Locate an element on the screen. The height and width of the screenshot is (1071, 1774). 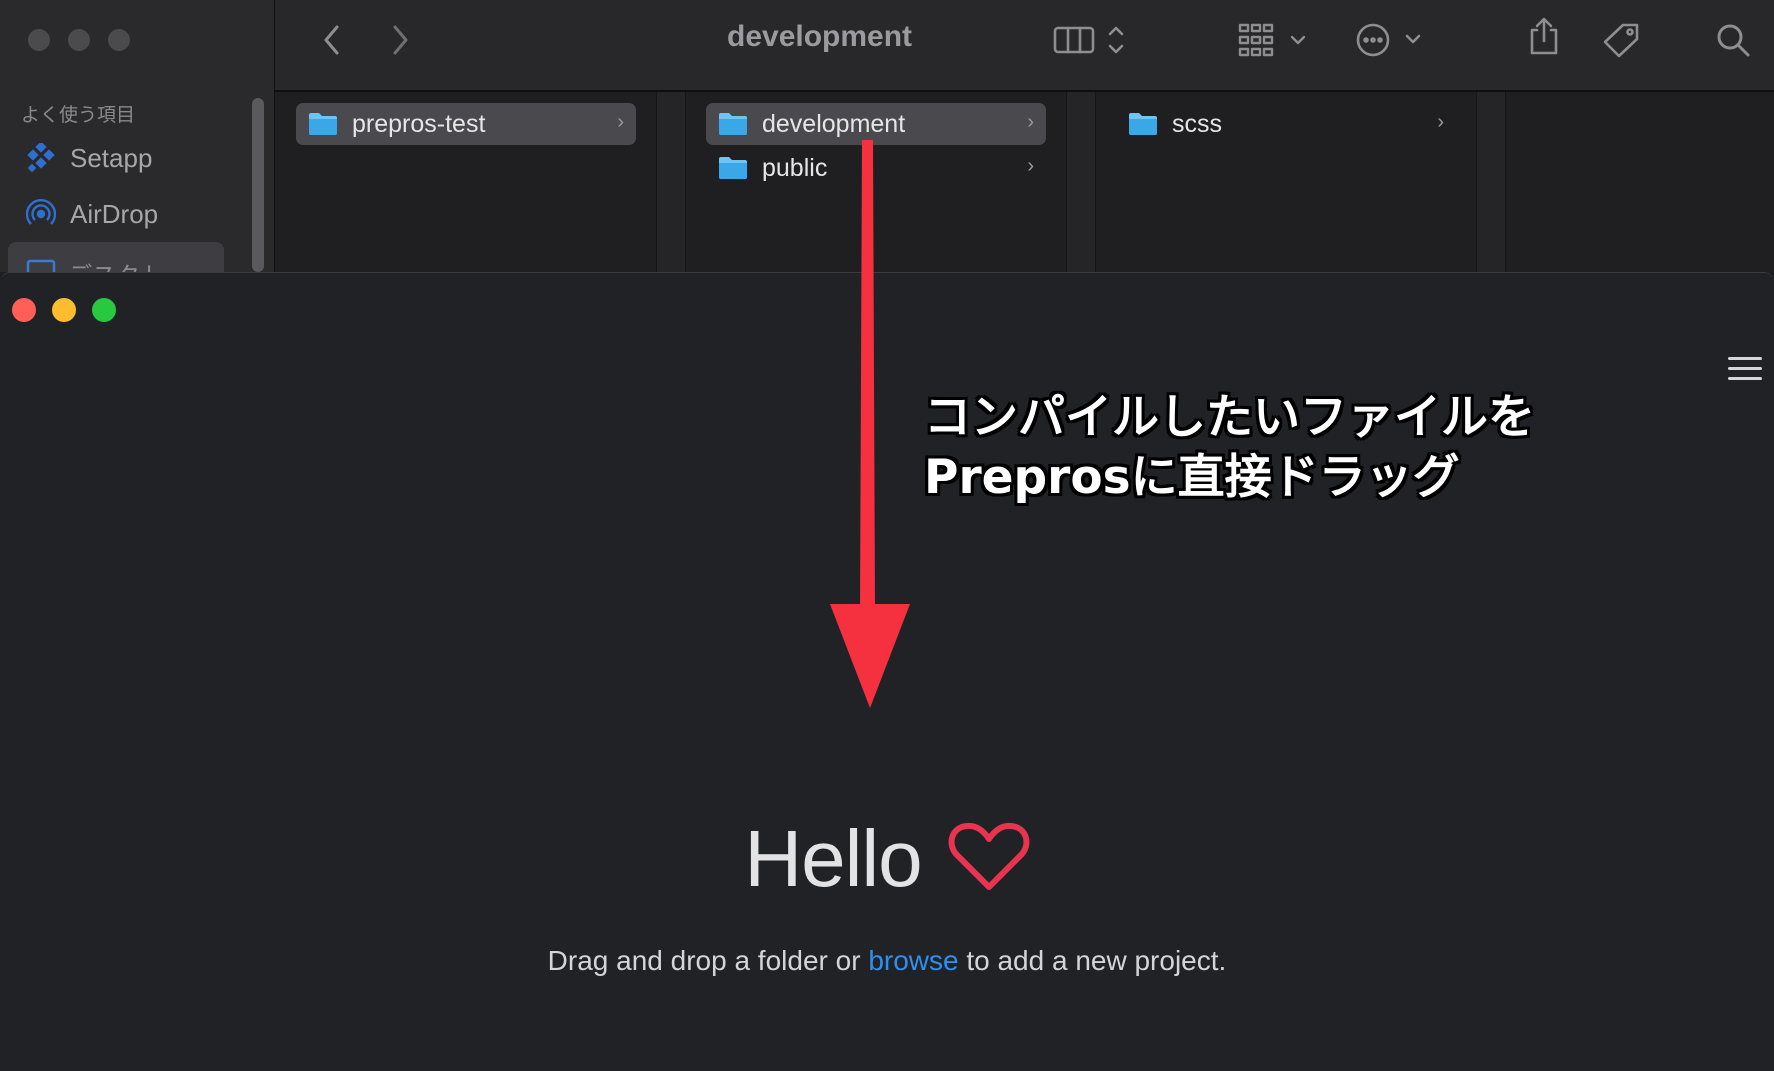
drag-arrow-shaft is located at coordinates (867, 375).